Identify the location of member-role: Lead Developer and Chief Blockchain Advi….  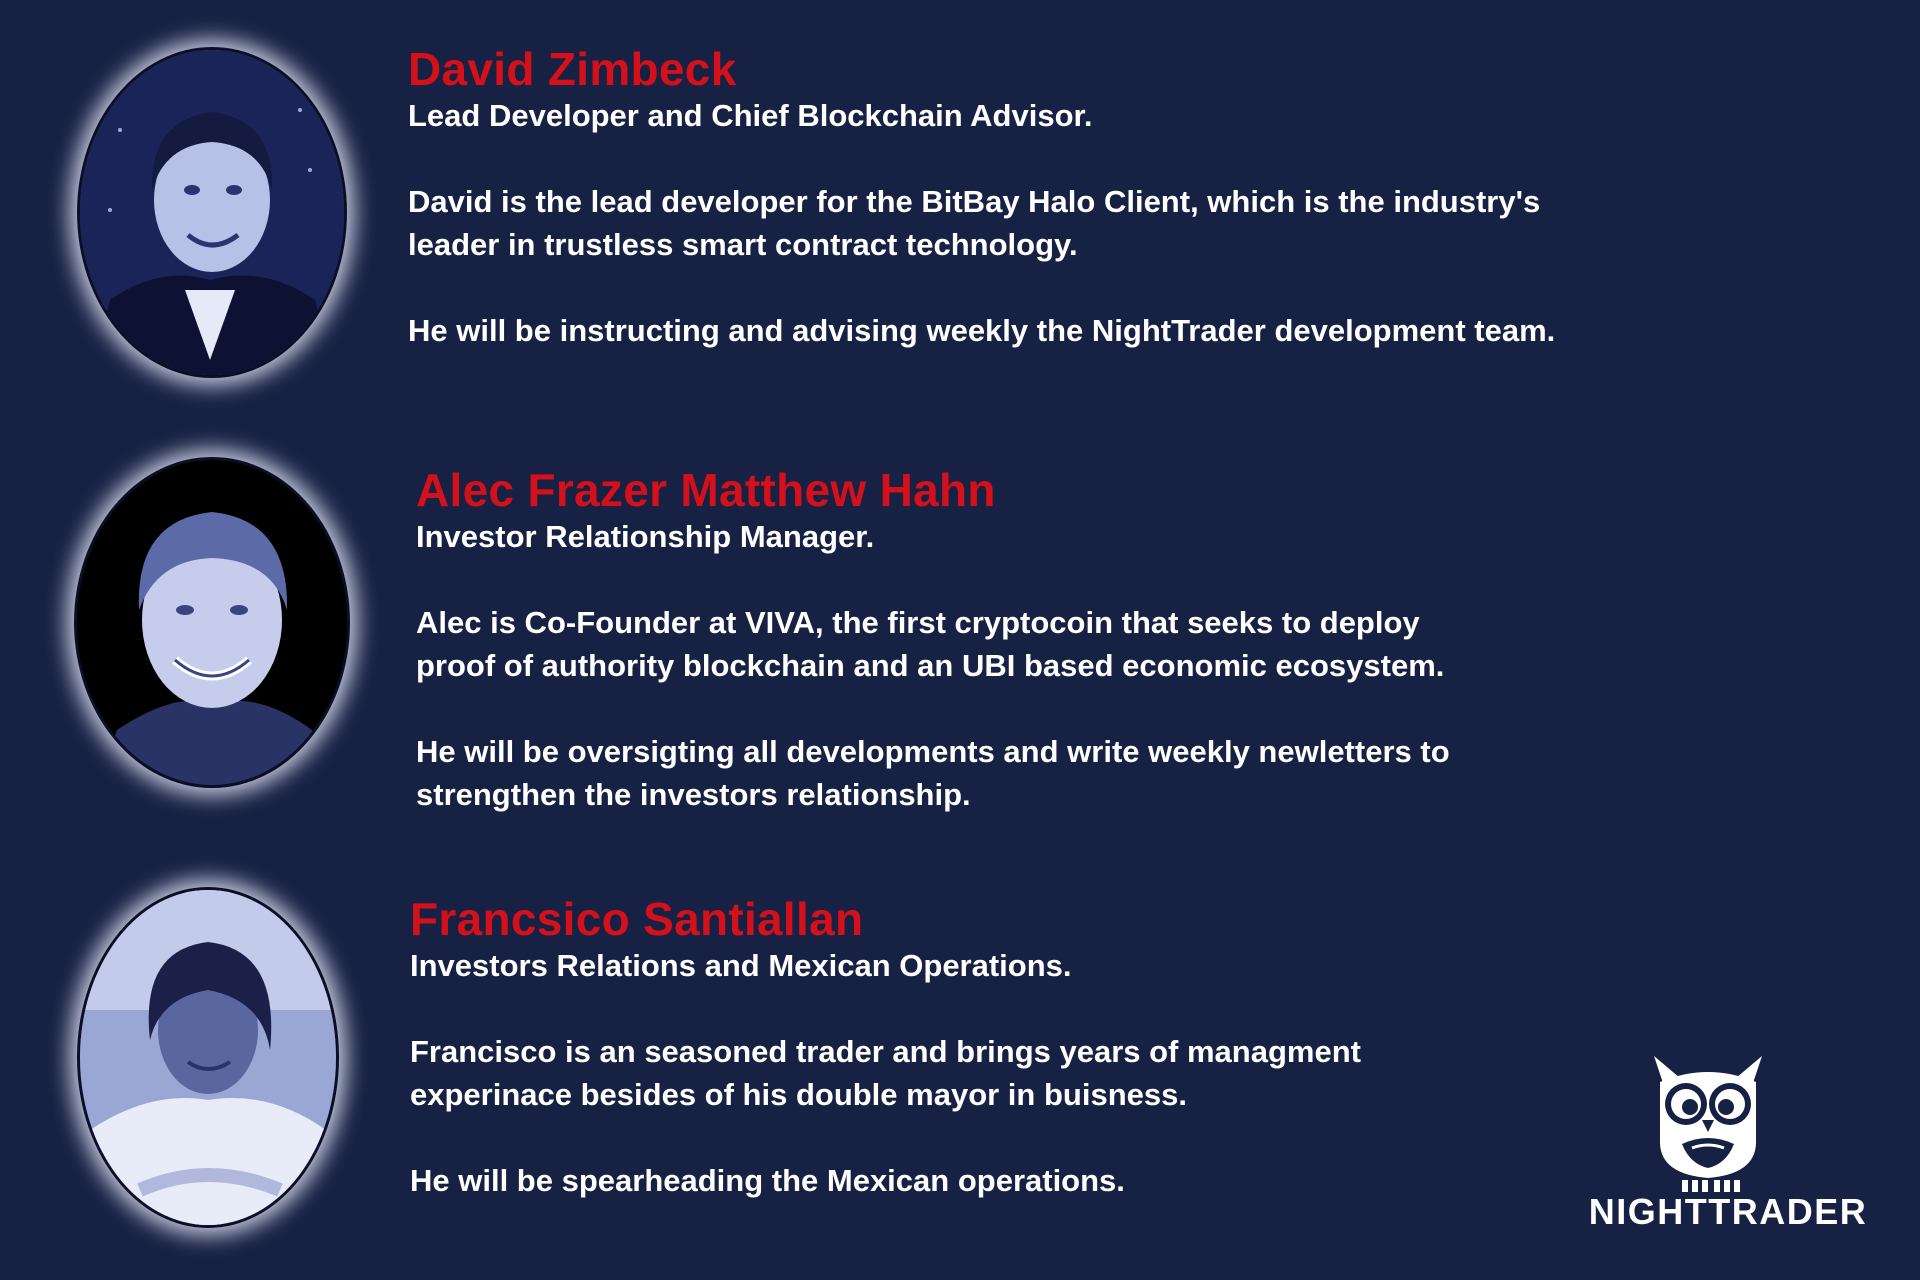
(750, 115).